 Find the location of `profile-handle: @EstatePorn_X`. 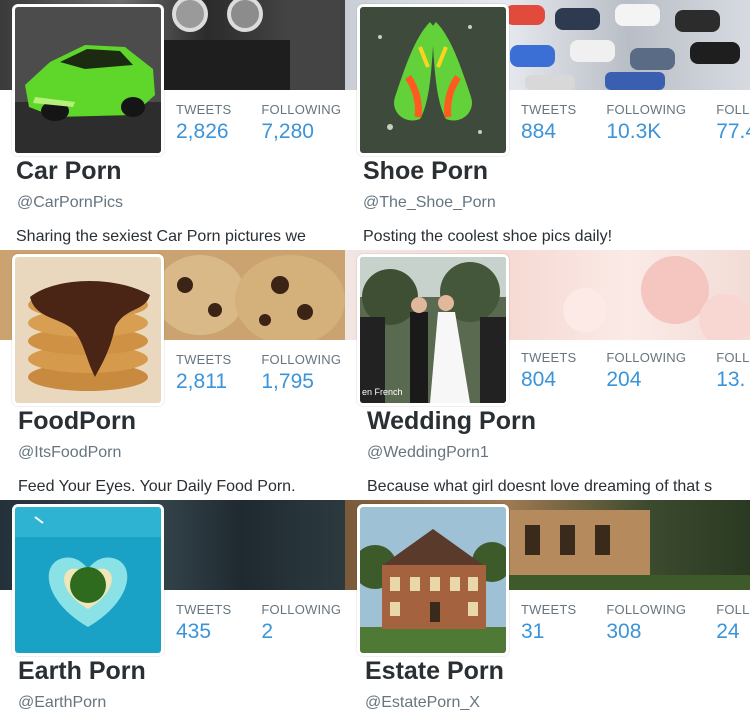

profile-handle: @EstatePorn_X is located at coordinates (422, 703).